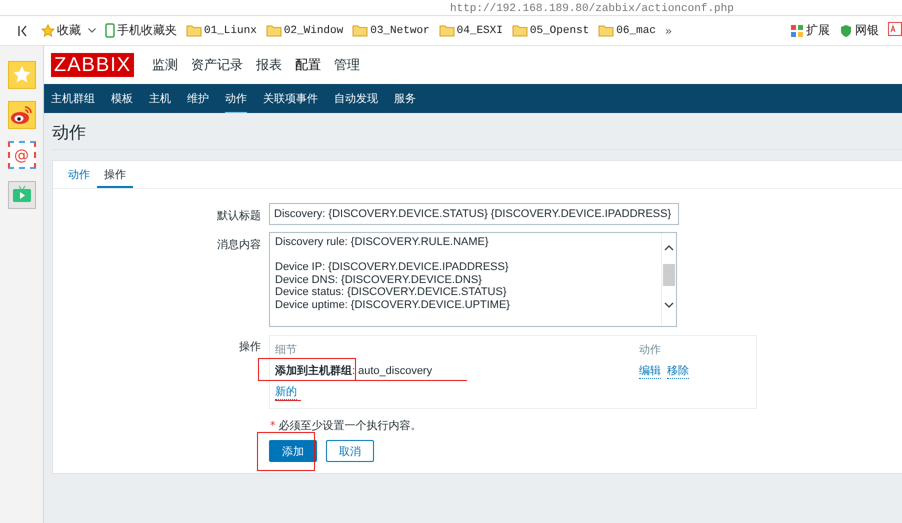 The width and height of the screenshot is (902, 523). I want to click on action-link: 移除, so click(678, 370).